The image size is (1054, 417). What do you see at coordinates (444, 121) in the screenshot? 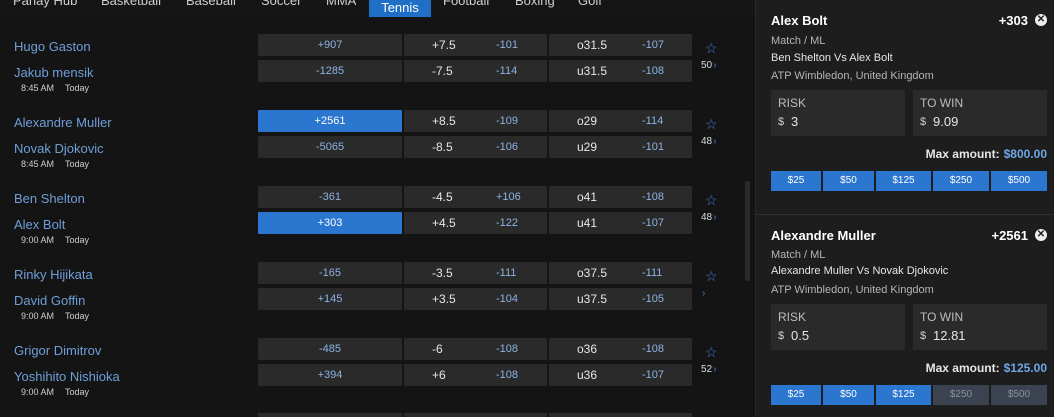
I see `spread-line: +8.5` at bounding box center [444, 121].